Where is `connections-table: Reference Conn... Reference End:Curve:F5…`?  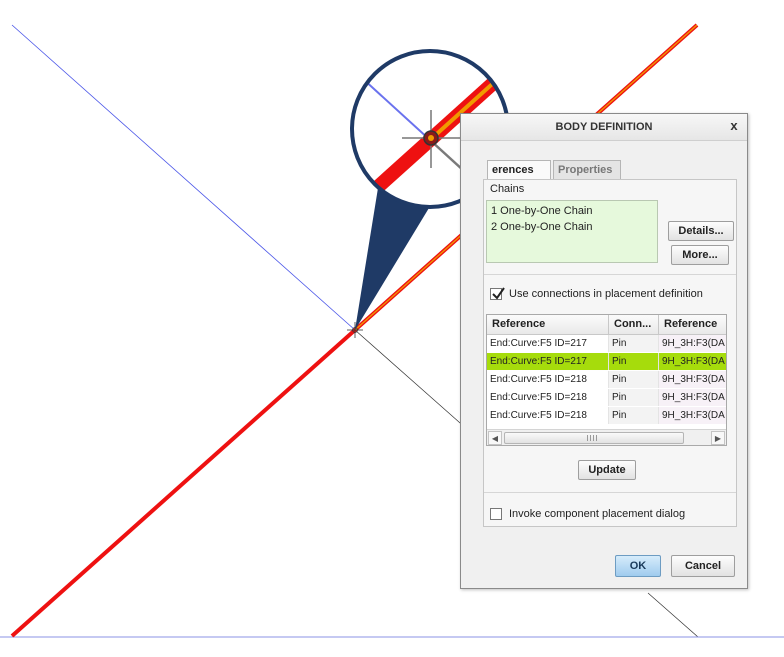 connections-table: Reference Conn... Reference End:Curve:F5… is located at coordinates (606, 380).